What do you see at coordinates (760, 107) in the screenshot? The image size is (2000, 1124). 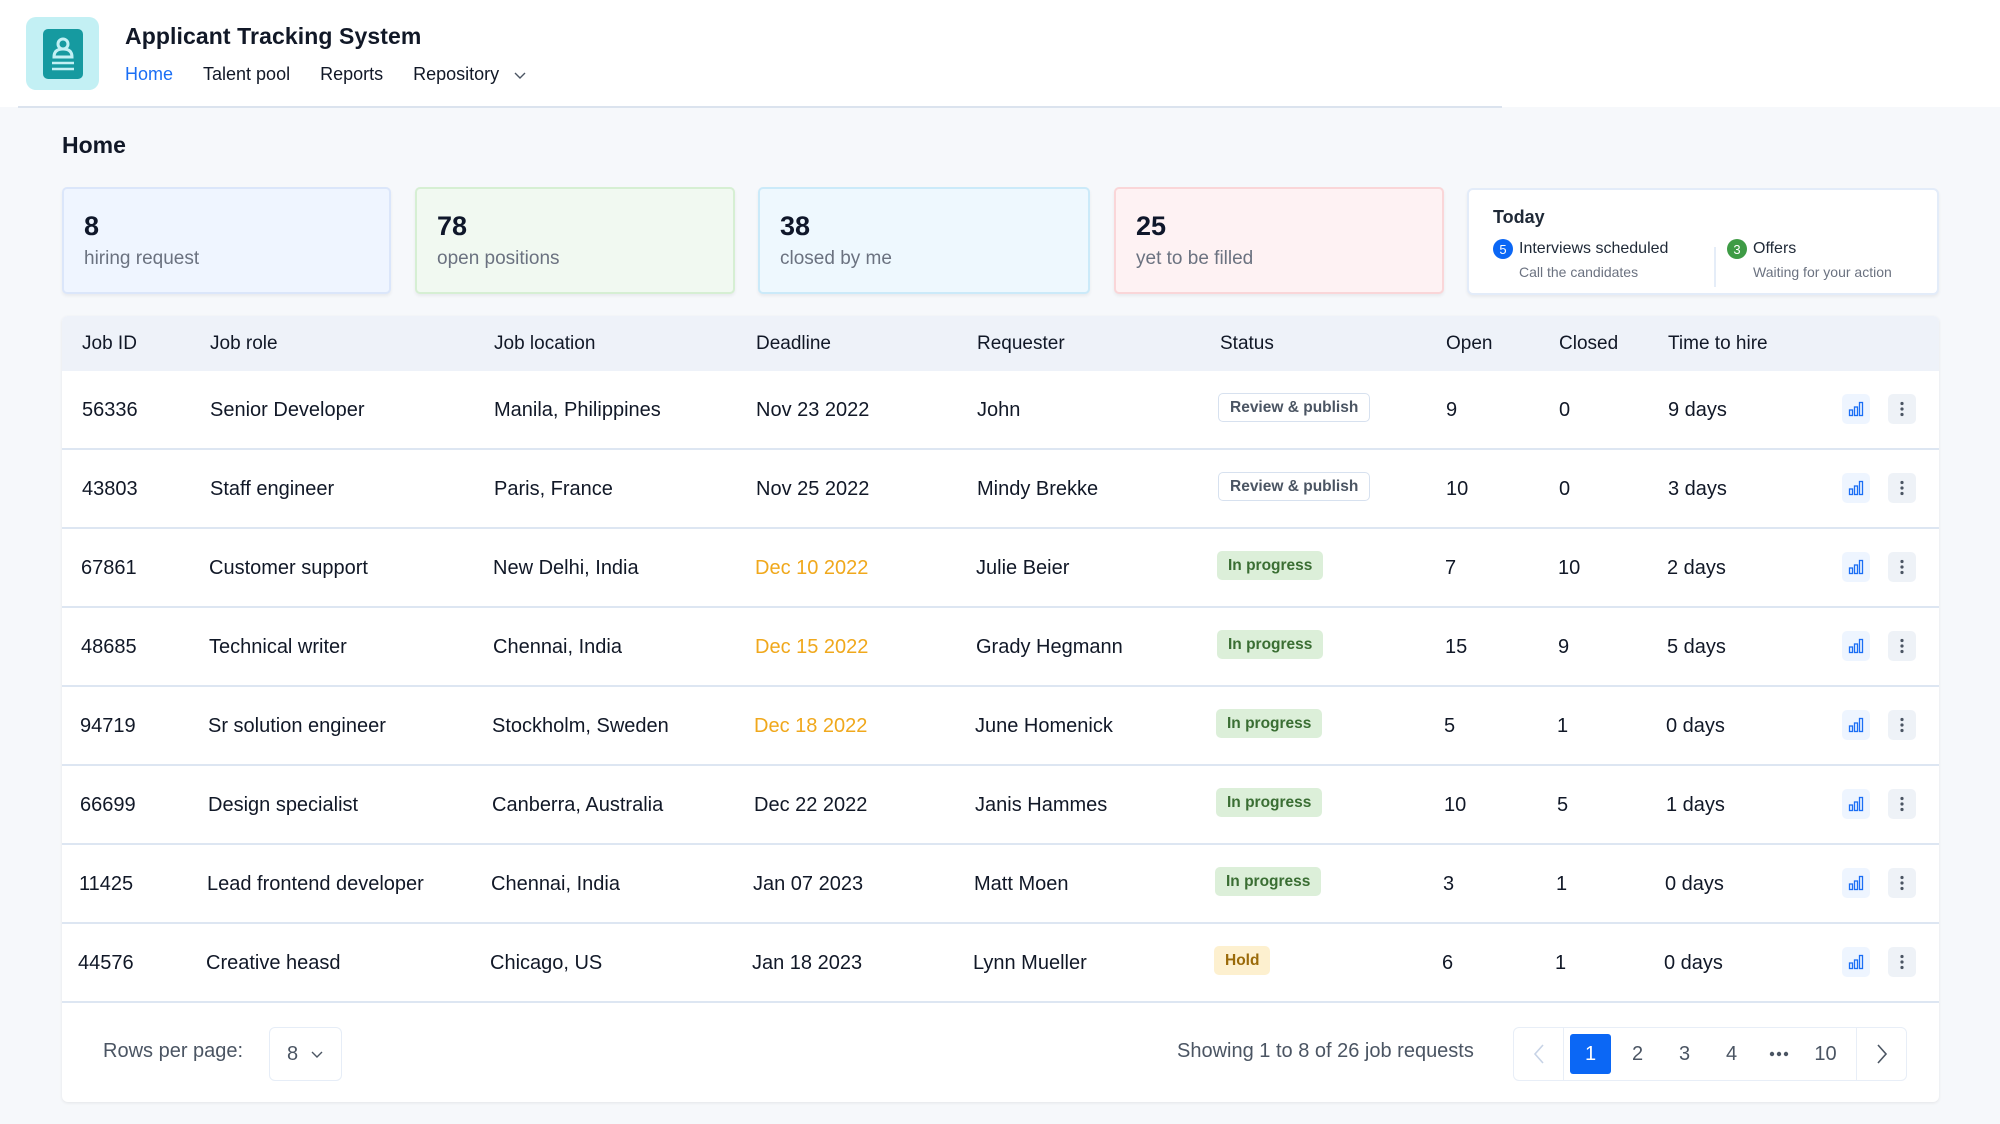 I see `header-divider` at bounding box center [760, 107].